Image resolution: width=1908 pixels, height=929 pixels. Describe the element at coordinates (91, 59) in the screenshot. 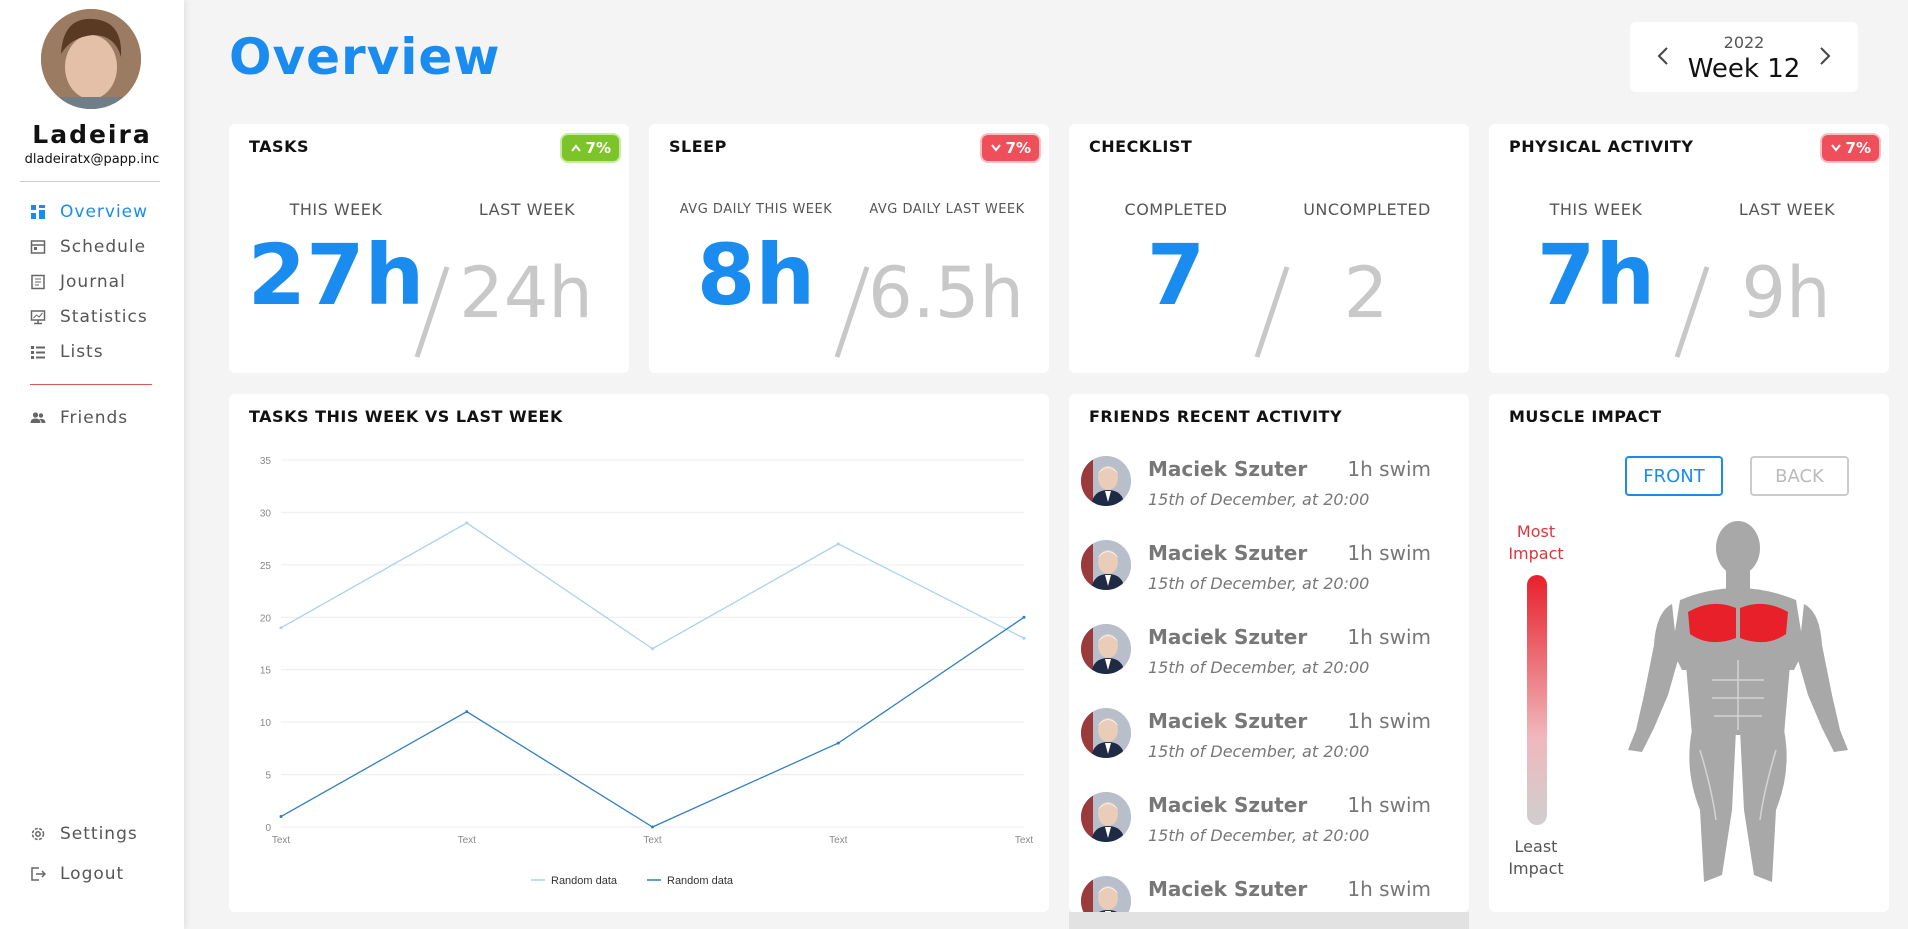

I see `avatar` at that location.